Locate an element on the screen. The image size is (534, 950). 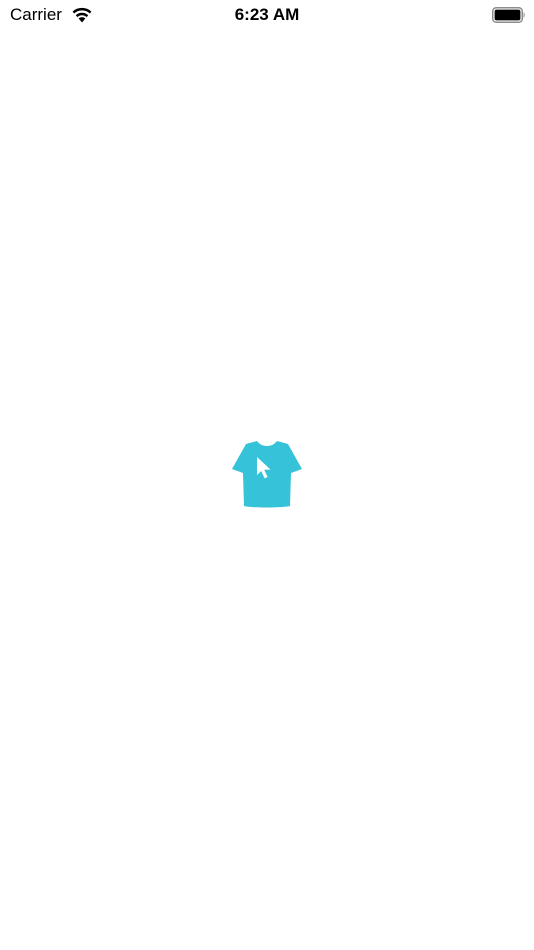
status-bar: Carrier 6:23 AM is located at coordinates (267, 15).